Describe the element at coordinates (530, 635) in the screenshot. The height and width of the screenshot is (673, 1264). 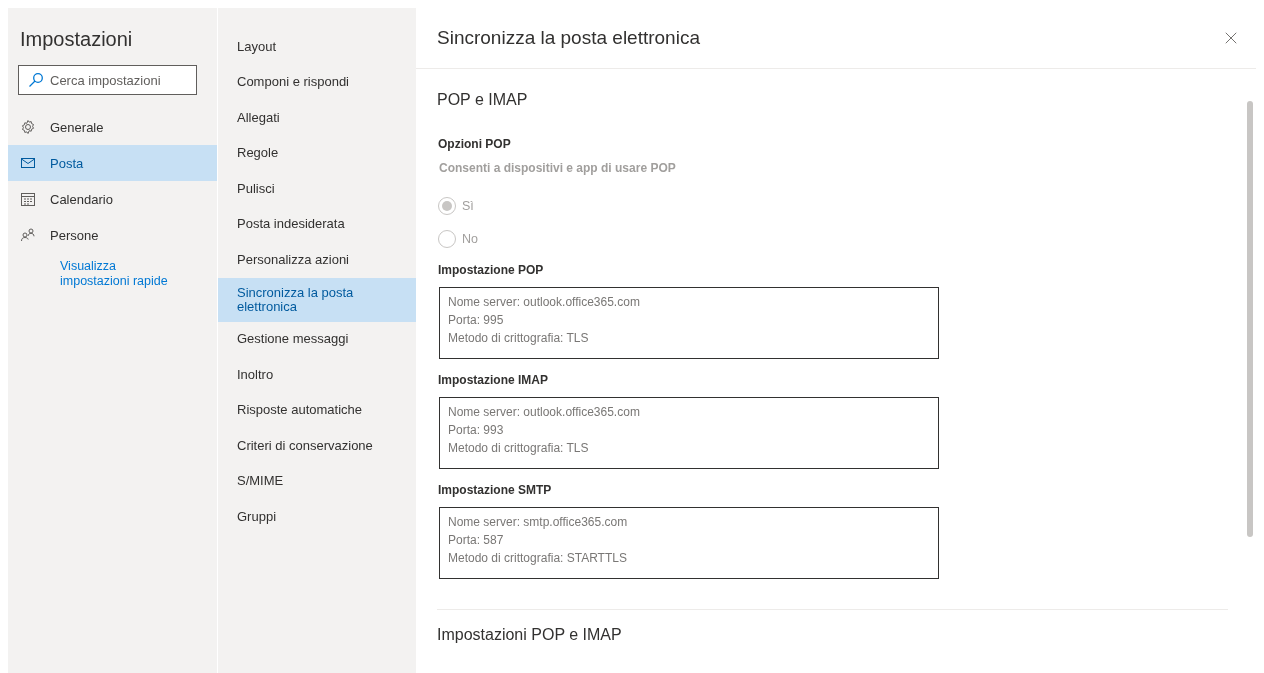
I see `section-title: Impostazioni POP e IMAP` at that location.